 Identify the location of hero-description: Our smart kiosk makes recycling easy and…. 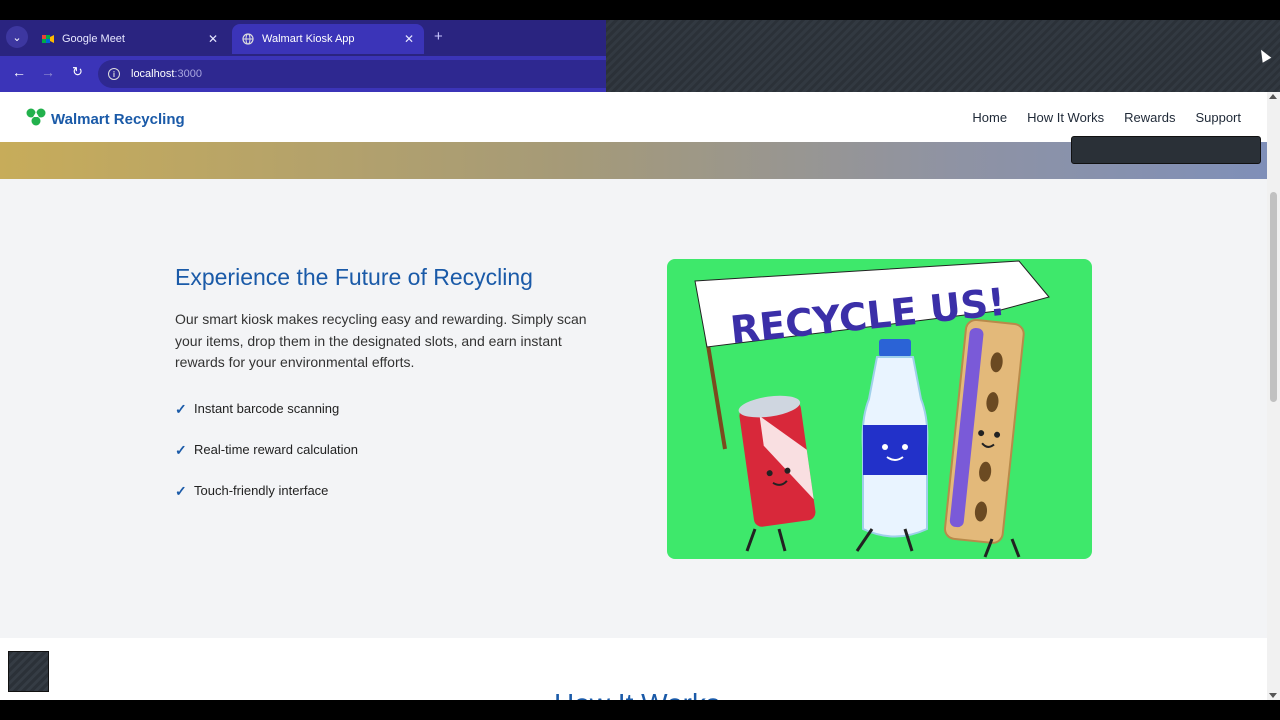
(381, 340).